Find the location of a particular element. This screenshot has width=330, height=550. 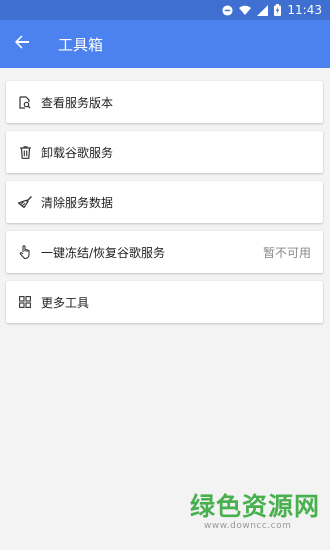

broom-icon is located at coordinates (25, 202).